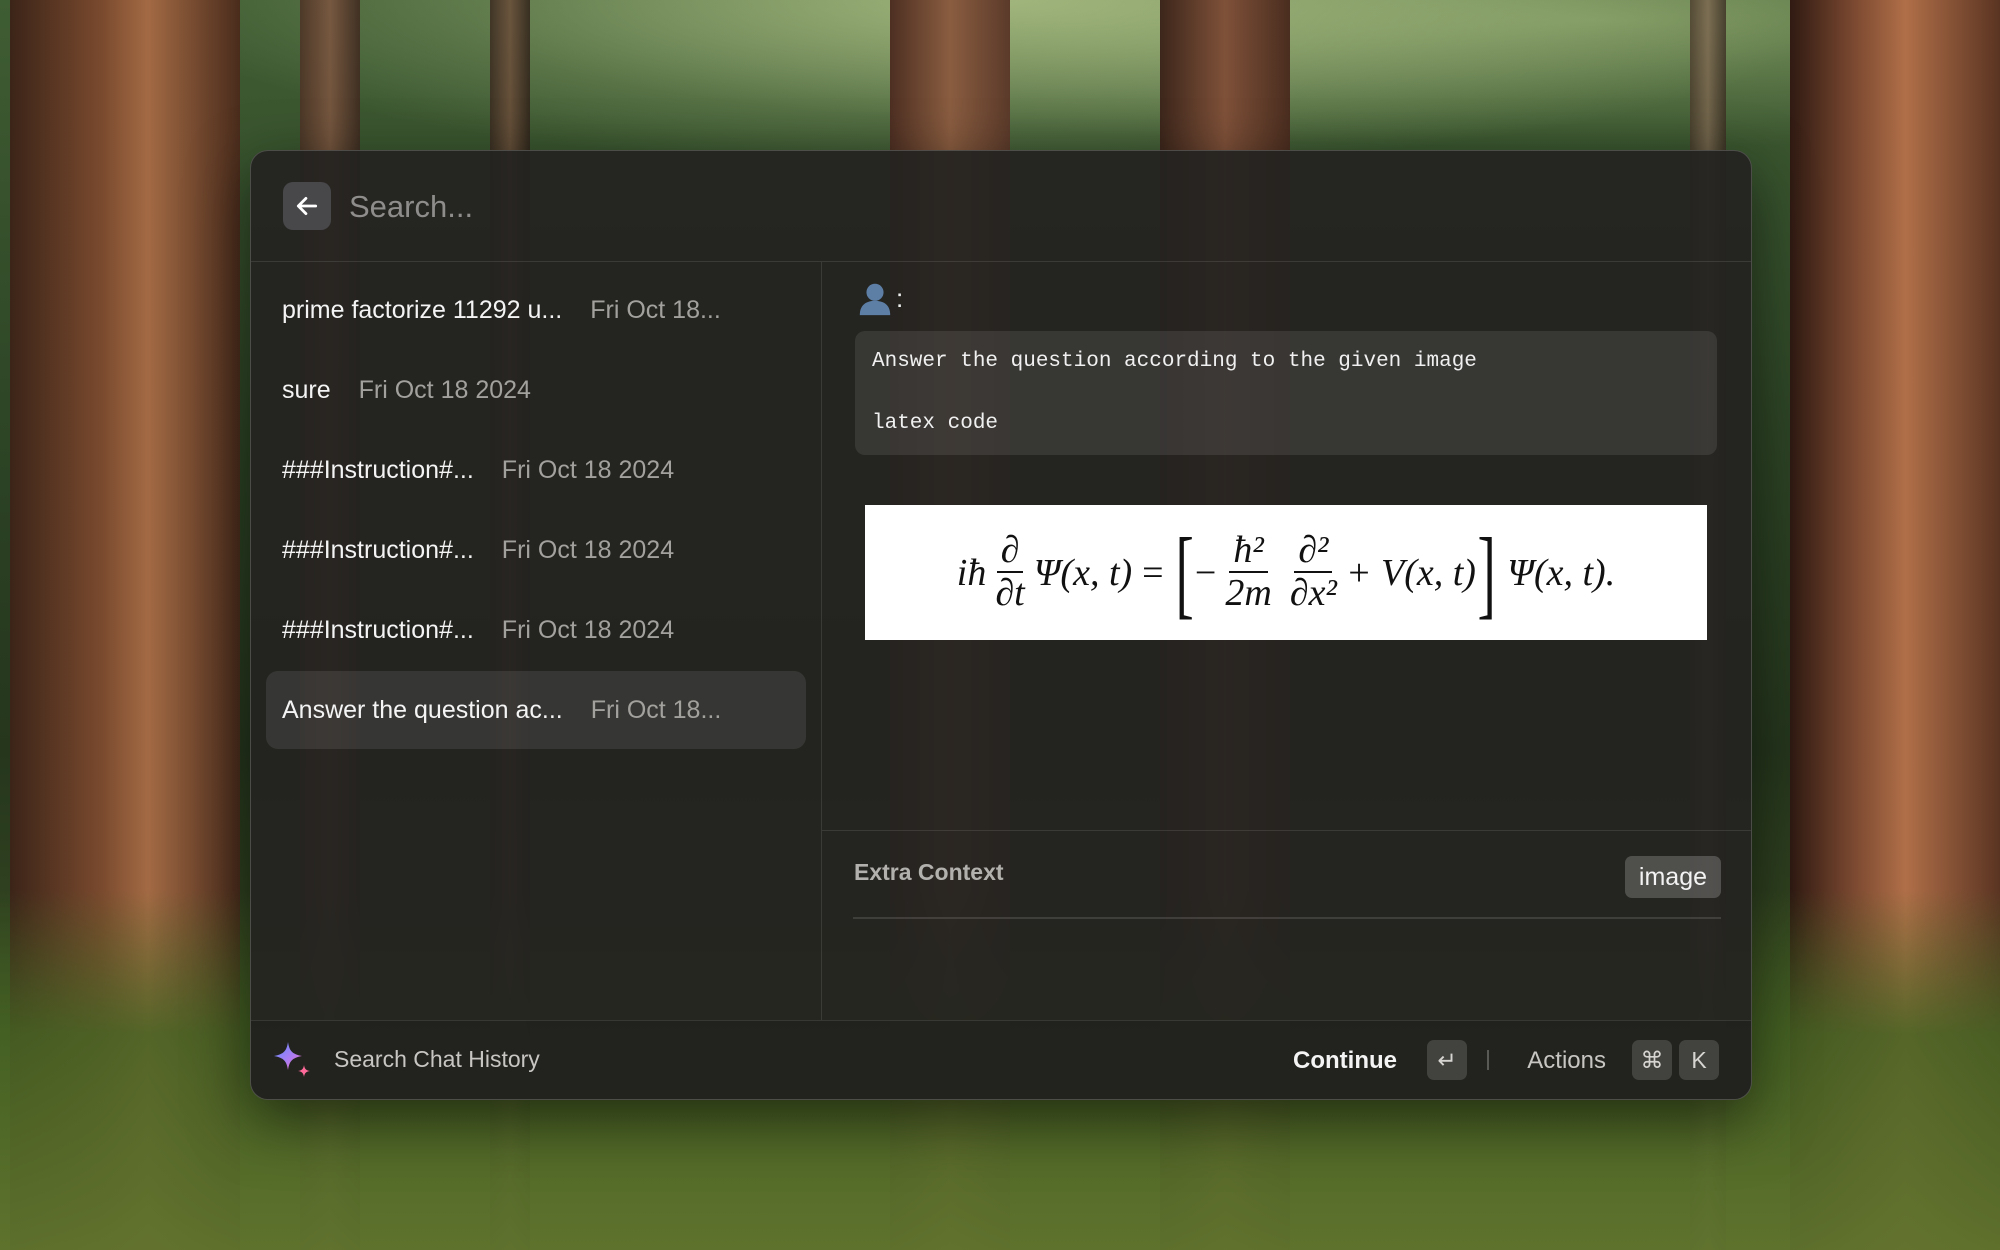  I want to click on eq-fraction-numerator: ∂, so click(1010, 551).